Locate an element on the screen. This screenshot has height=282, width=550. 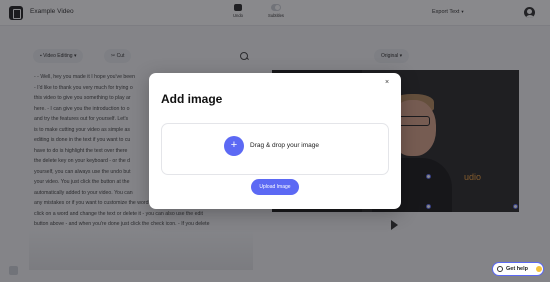
image-dropzone: + Drag & drop your image is located at coordinates (275, 149).